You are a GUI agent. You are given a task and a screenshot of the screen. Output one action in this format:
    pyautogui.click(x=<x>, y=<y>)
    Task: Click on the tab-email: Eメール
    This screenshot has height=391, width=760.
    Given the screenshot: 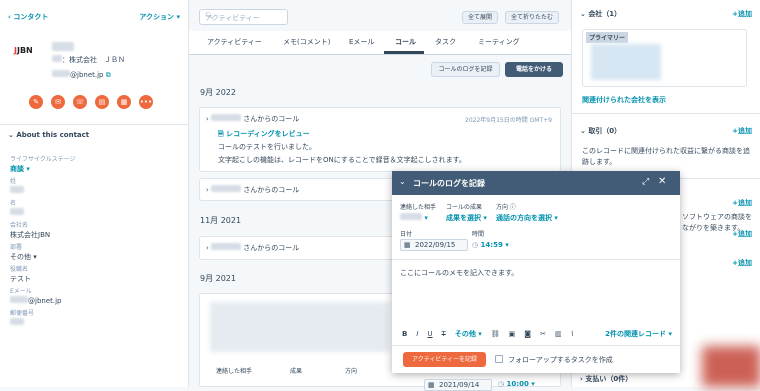 What is the action you would take?
    pyautogui.click(x=361, y=42)
    